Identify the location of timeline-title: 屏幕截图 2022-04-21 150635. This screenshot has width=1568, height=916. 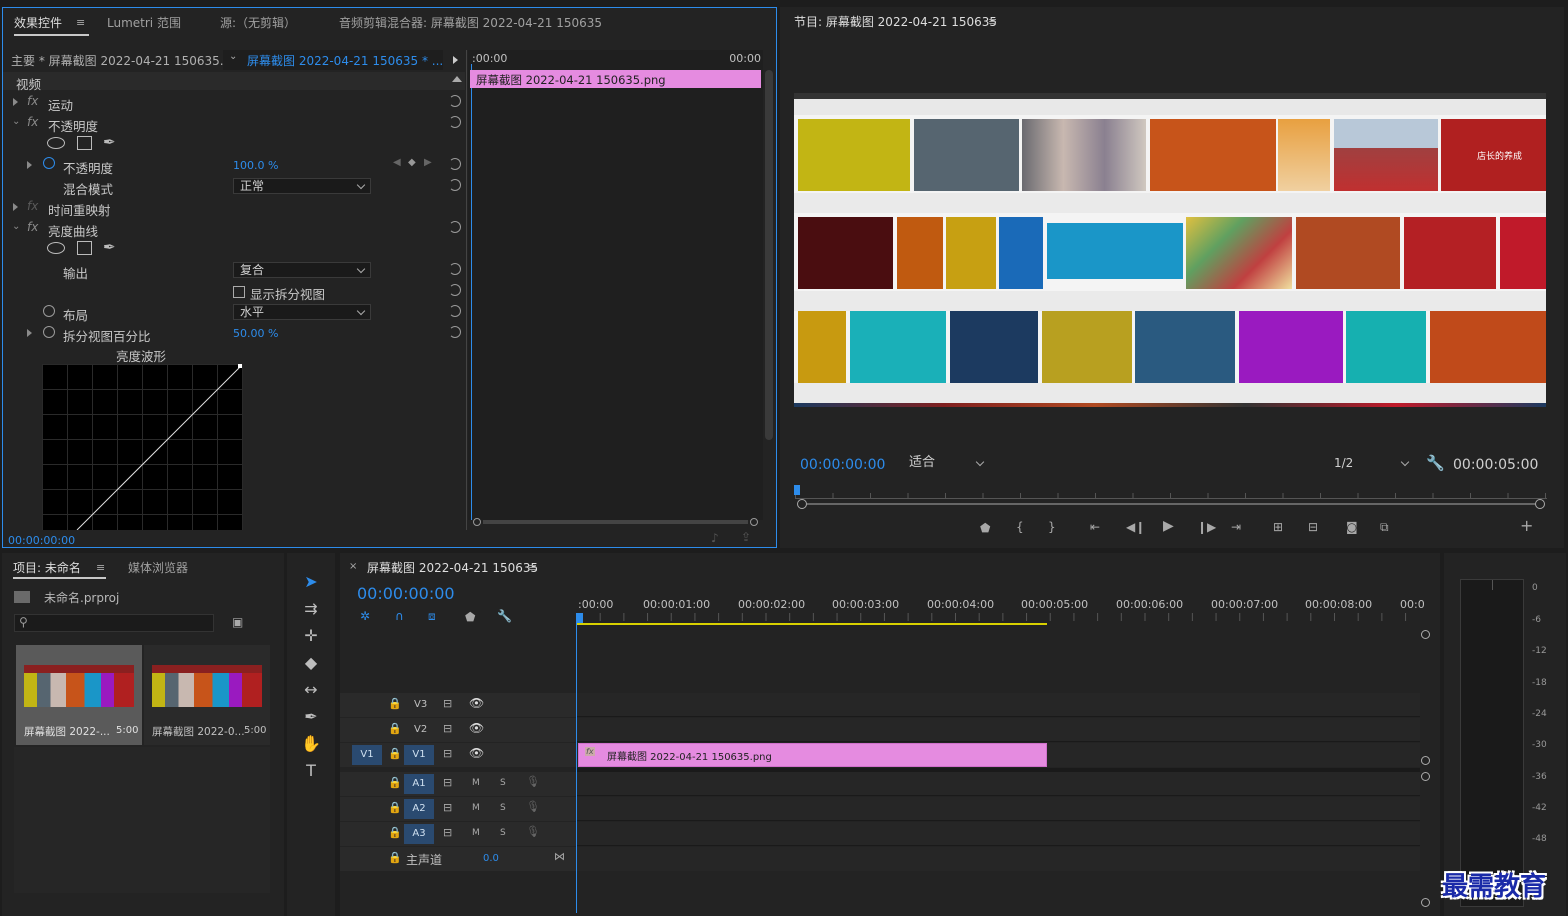
(452, 567).